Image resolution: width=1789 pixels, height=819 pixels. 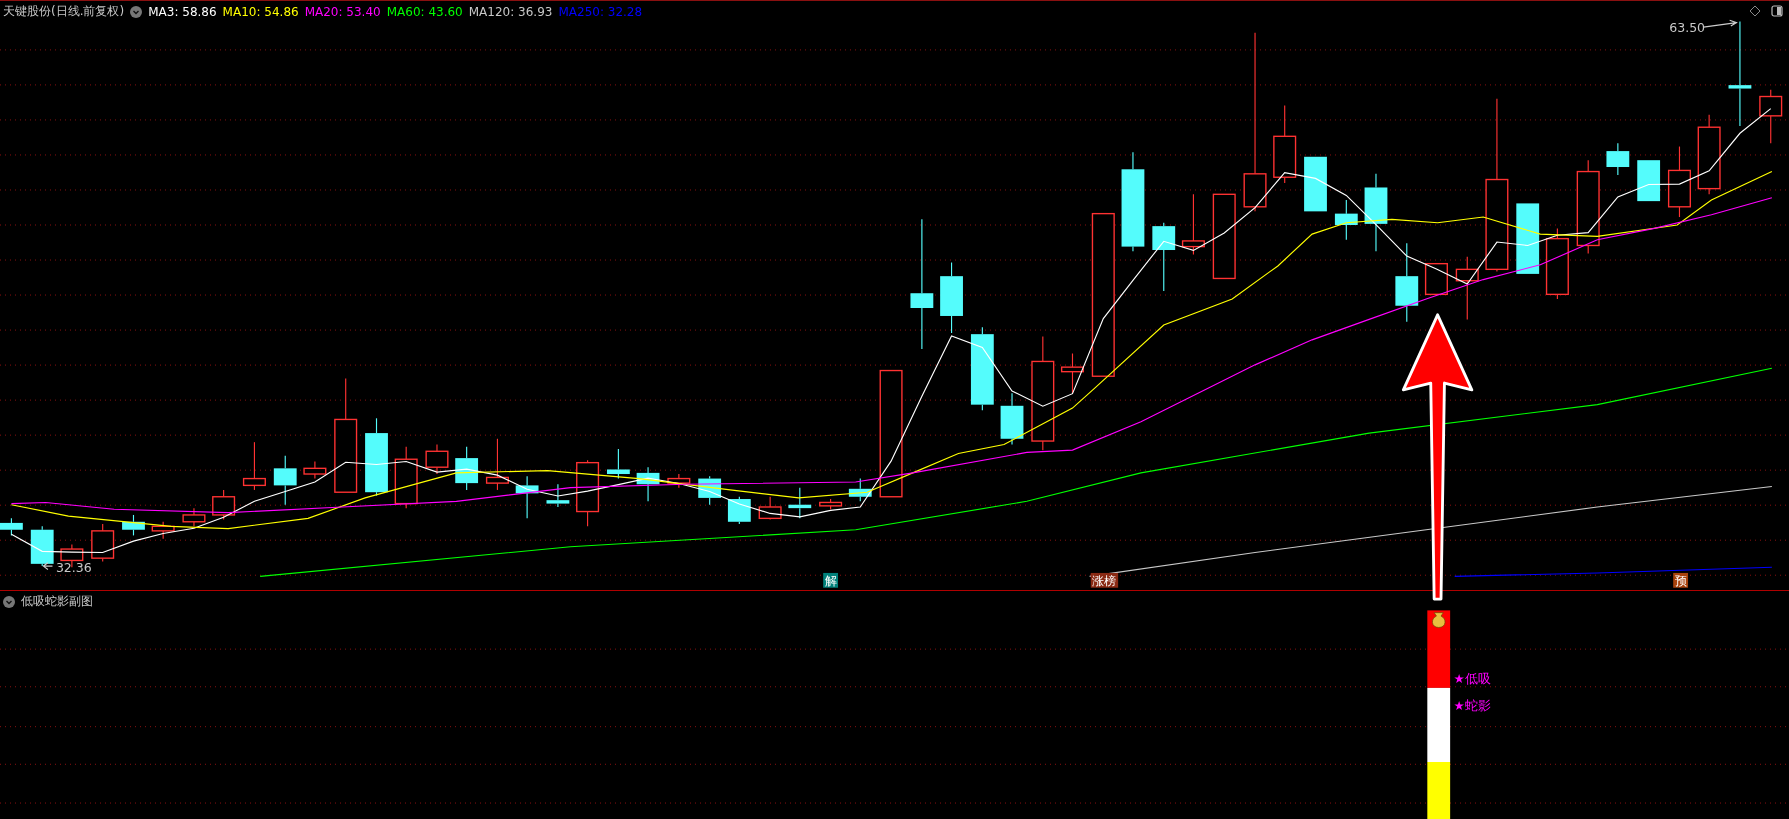 I want to click on signal-tag: 解, so click(x=830, y=580).